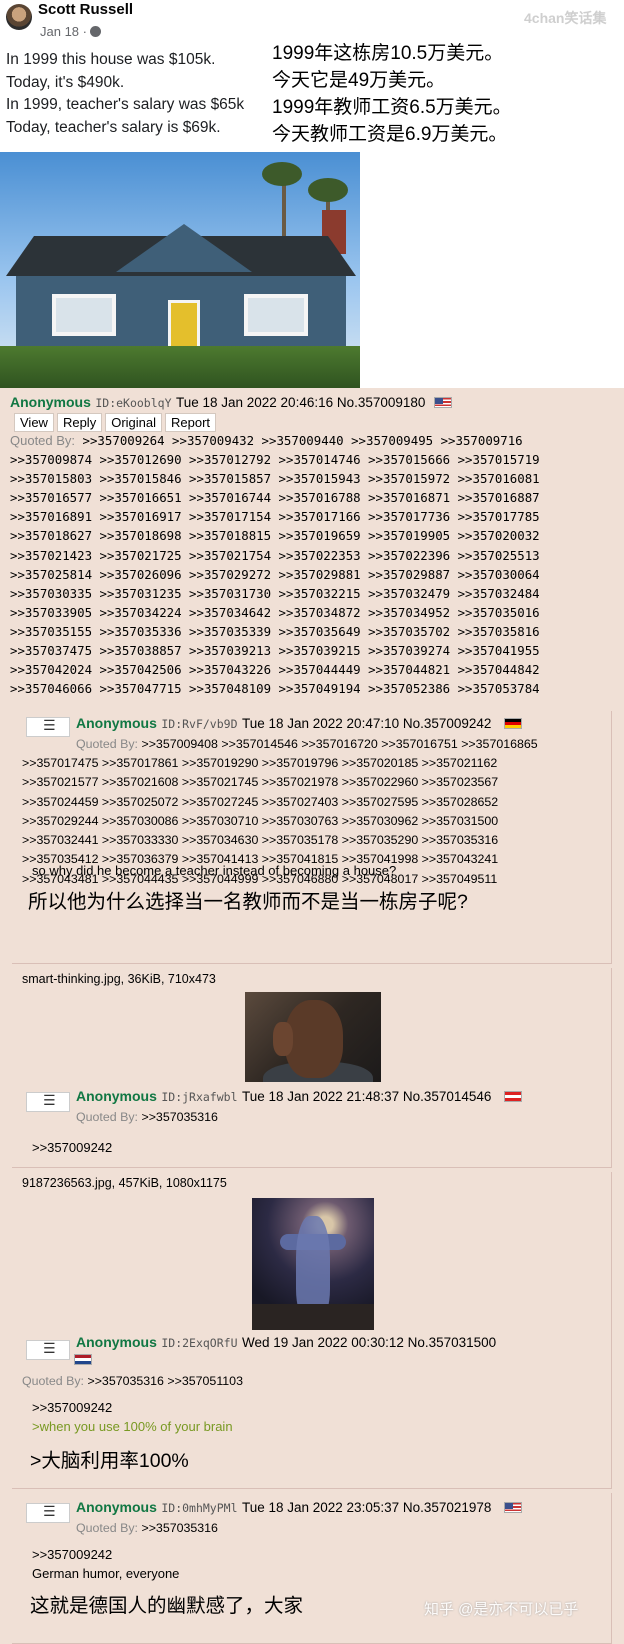  Describe the element at coordinates (95, 31) in the screenshot. I see `globe-icon` at that location.